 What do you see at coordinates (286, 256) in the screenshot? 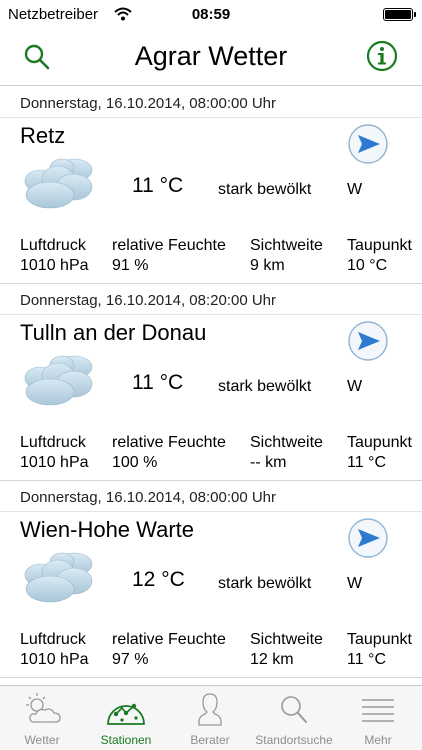
I see `metric-visibility: Sichtweite 9 km` at bounding box center [286, 256].